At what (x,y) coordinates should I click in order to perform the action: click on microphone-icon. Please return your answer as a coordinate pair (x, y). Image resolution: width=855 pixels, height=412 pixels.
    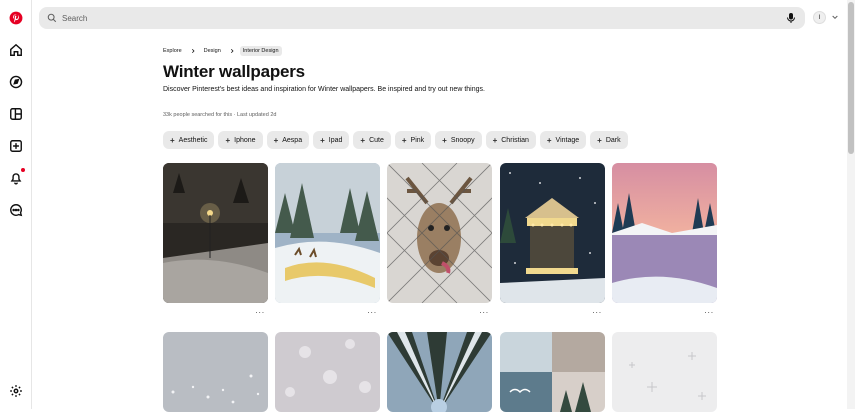
    Looking at the image, I should click on (791, 18).